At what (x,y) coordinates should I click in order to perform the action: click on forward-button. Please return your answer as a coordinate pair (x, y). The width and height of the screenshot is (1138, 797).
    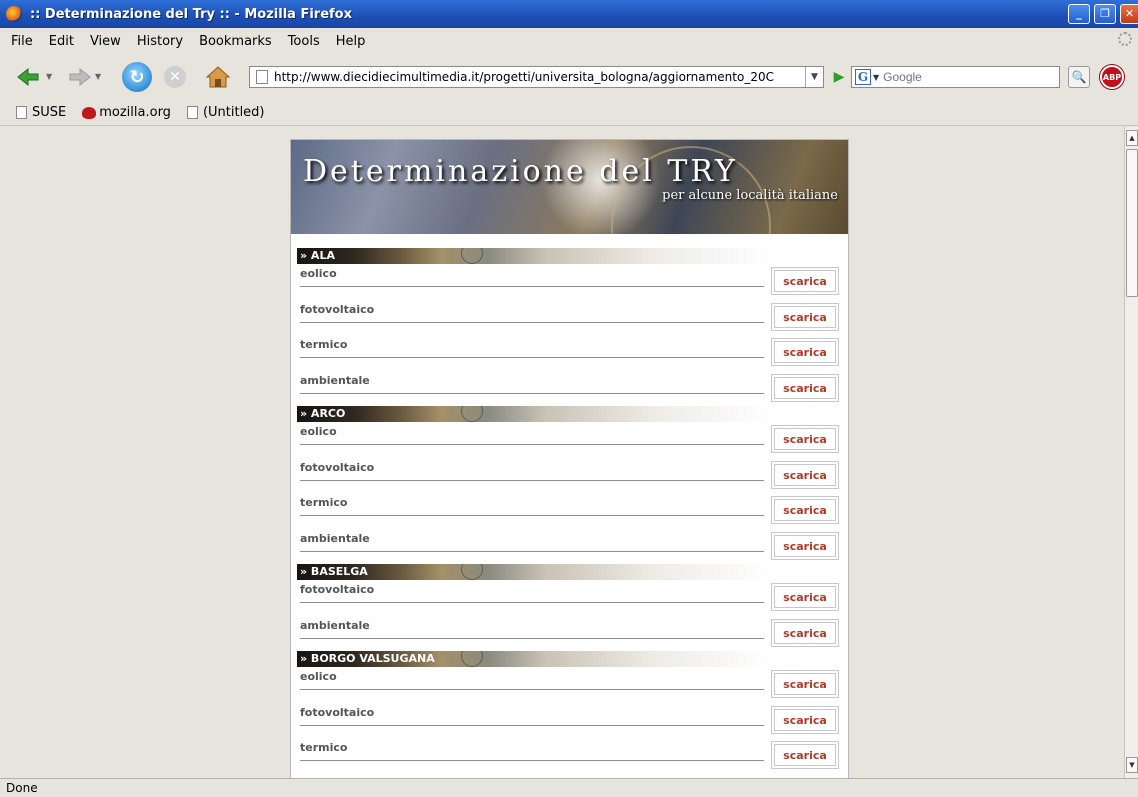
    Looking at the image, I should click on (78, 77).